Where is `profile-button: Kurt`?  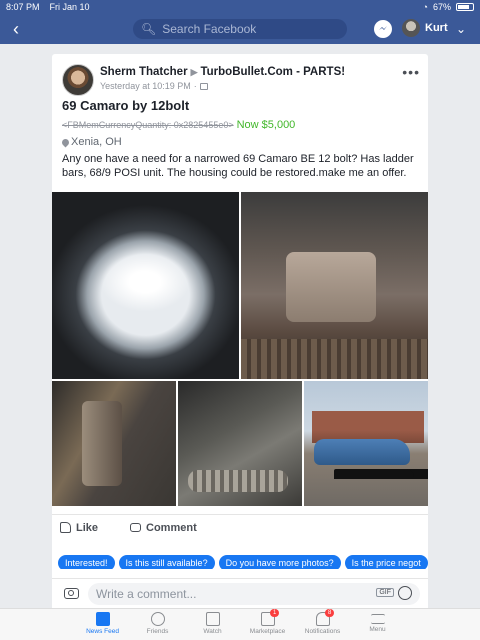 profile-button: Kurt is located at coordinates (425, 28).